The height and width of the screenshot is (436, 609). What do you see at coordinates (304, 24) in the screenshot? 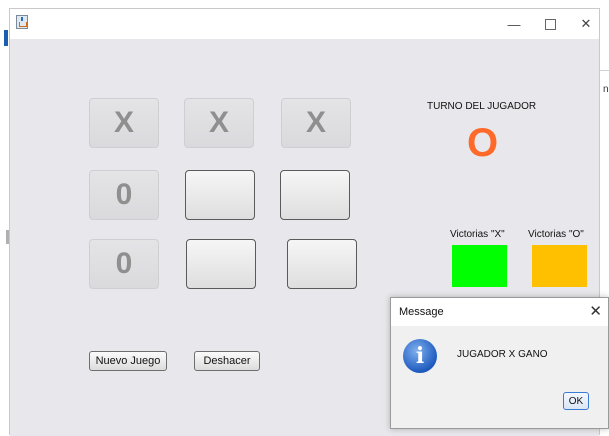
I see `title-bar: — ✕` at bounding box center [304, 24].